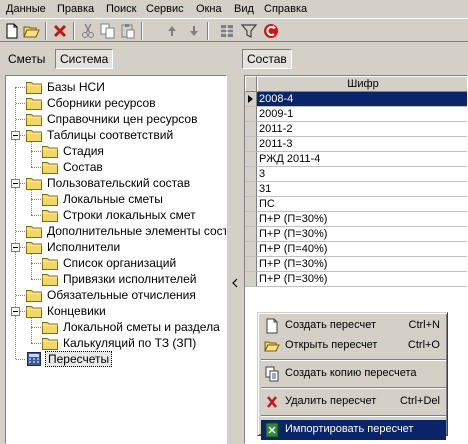 The height and width of the screenshot is (444, 468). Describe the element at coordinates (119, 183) in the screenshot. I see `tree-item-label: Пользовательский состав` at that location.